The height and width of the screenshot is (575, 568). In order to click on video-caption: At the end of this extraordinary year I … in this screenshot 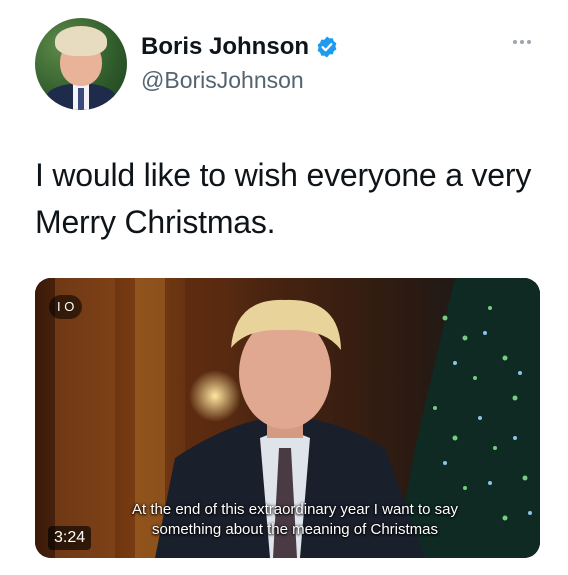, I will do `click(294, 519)`.